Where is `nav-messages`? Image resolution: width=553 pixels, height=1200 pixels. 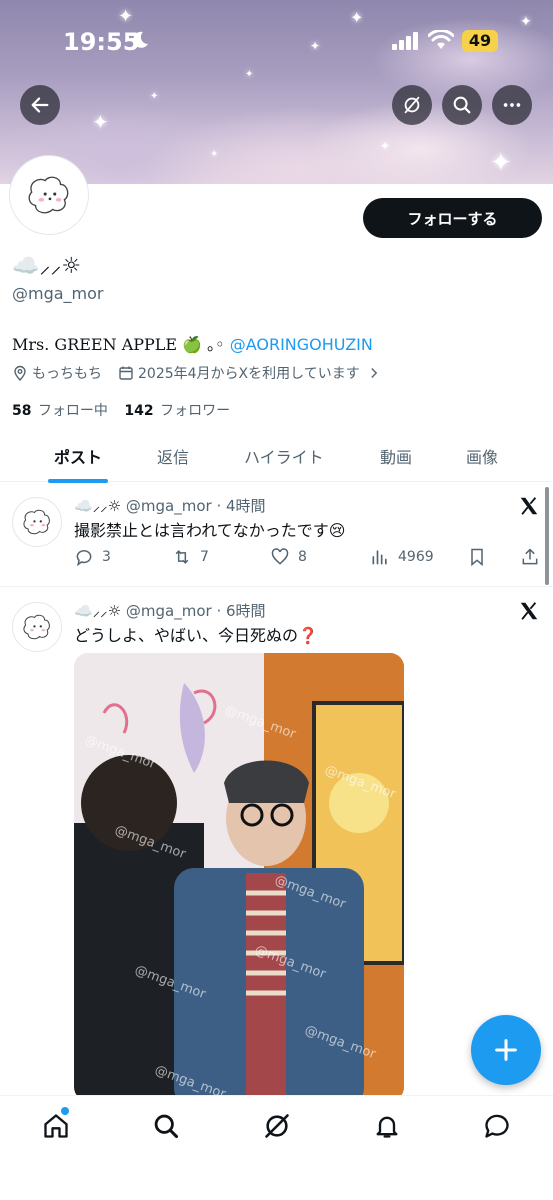 nav-messages is located at coordinates (497, 1126).